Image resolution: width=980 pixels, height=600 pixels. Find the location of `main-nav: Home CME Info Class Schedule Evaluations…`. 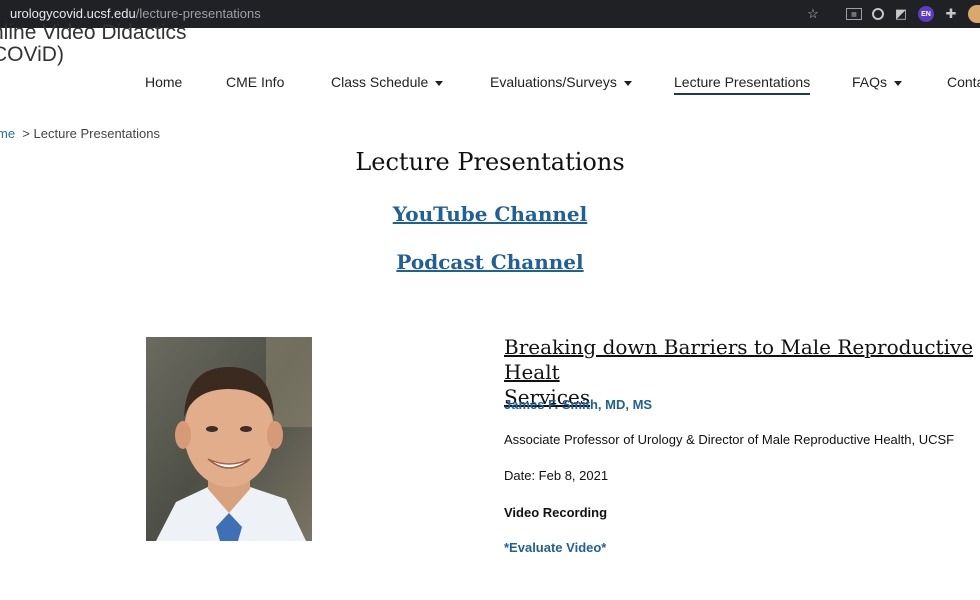

main-nav: Home CME Info Class Schedule Evaluations… is located at coordinates (490, 85).